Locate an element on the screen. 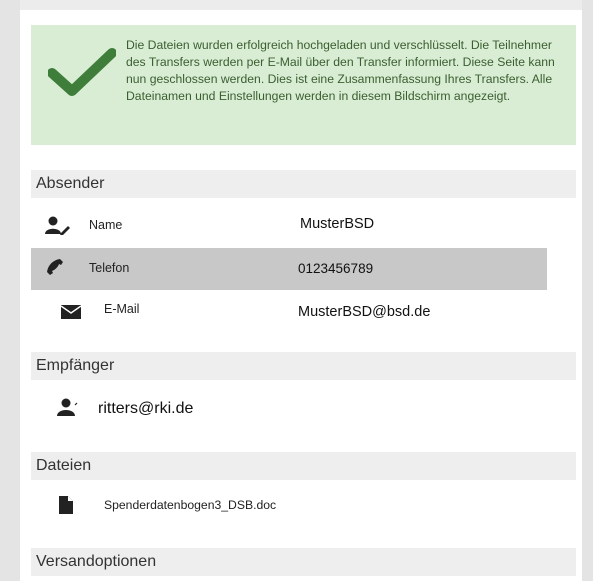 This screenshot has width=593, height=581. file-name: Spenderdatenbogen3_DSB.doc is located at coordinates (190, 505).